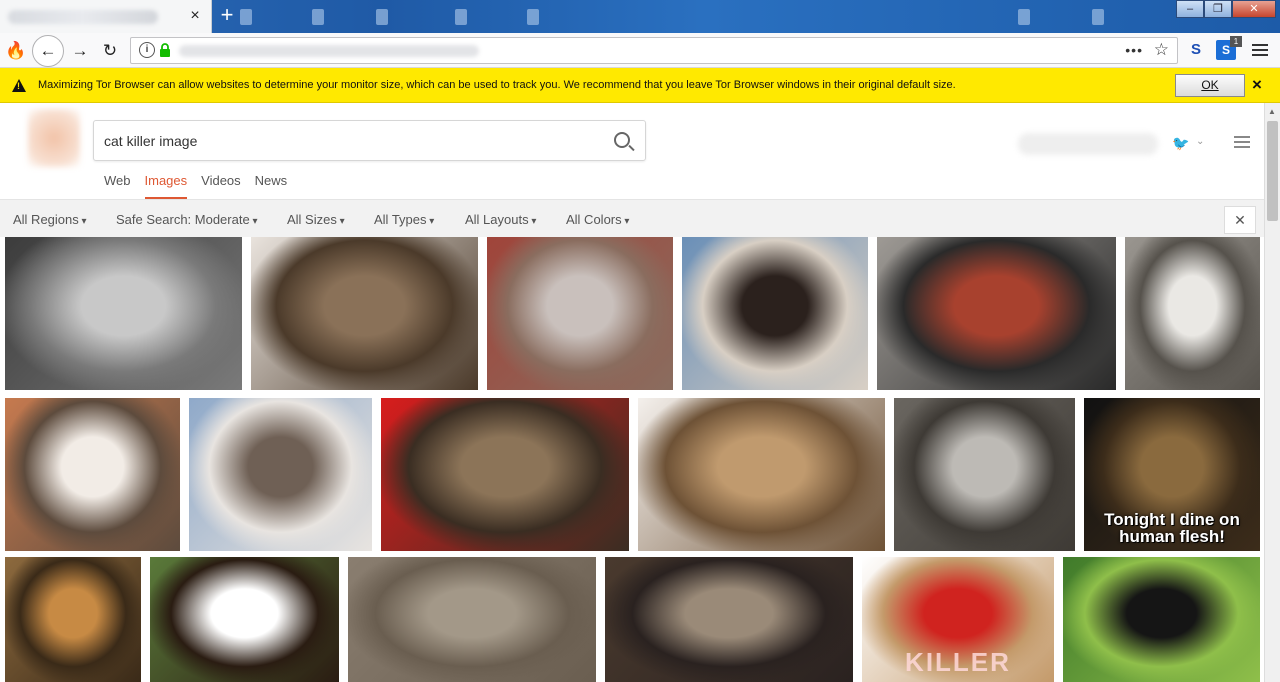  I want to click on extension-badge: 1, so click(1236, 41).